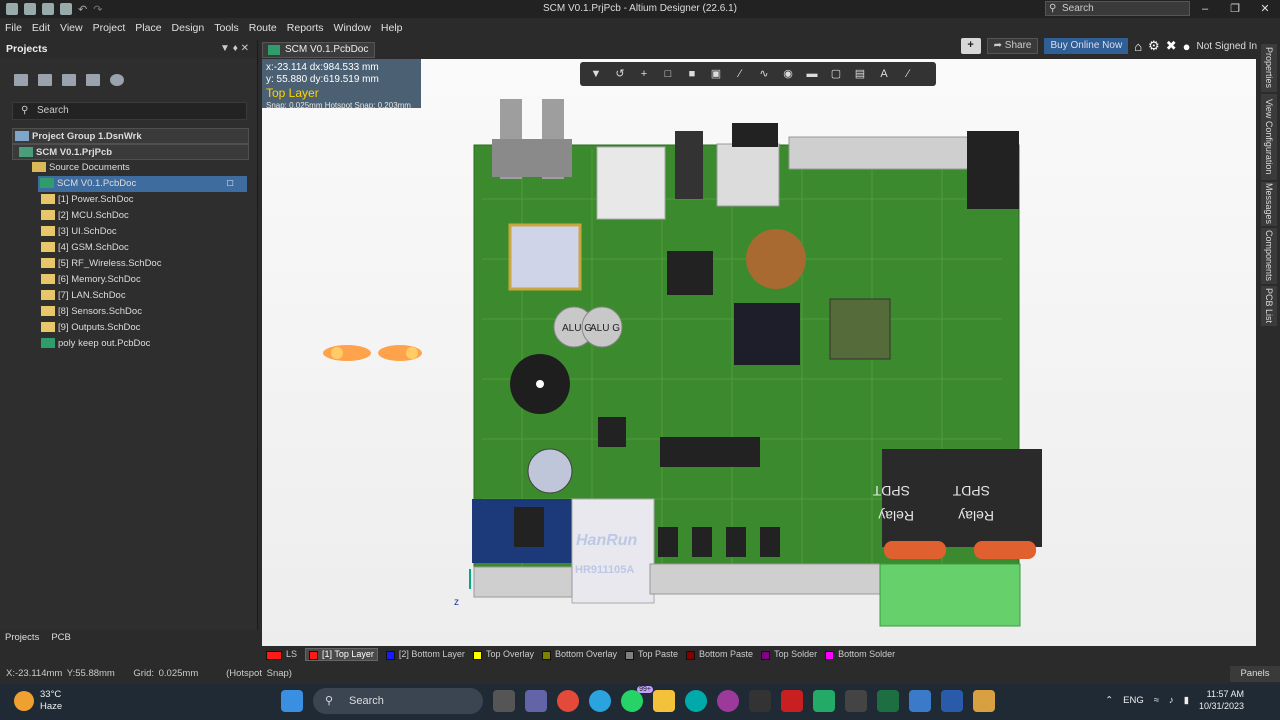  Describe the element at coordinates (792, 701) in the screenshot. I see `filezilla-icon` at that location.